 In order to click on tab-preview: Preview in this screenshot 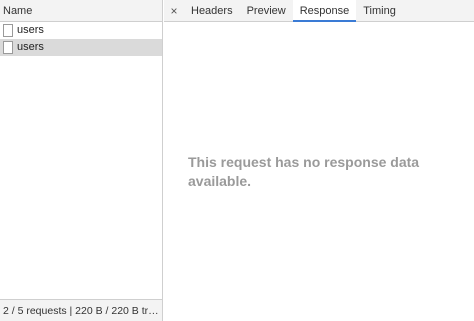, I will do `click(266, 10)`.